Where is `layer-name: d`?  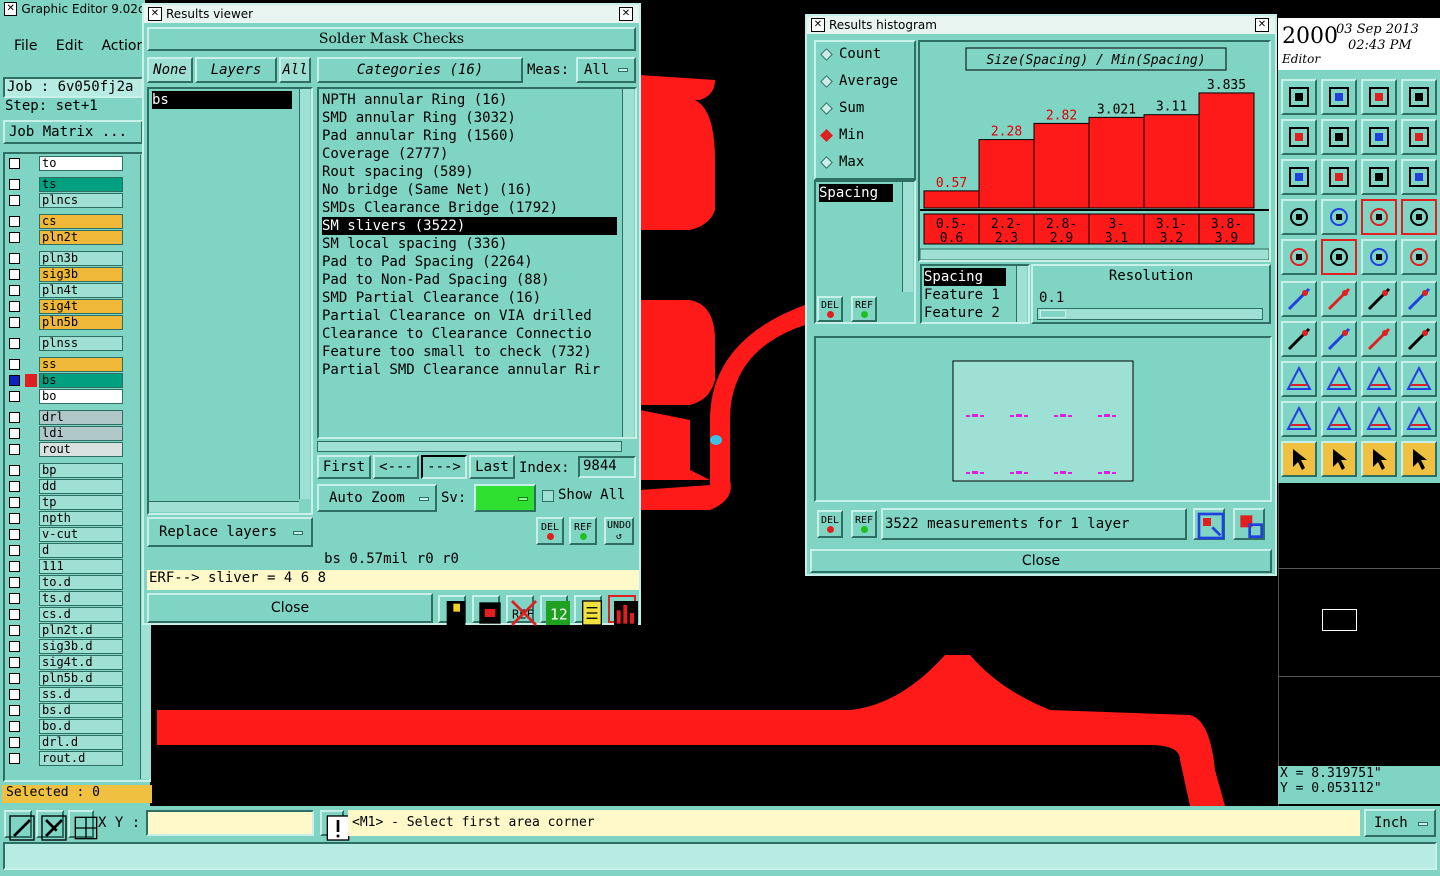 layer-name: d is located at coordinates (81, 550).